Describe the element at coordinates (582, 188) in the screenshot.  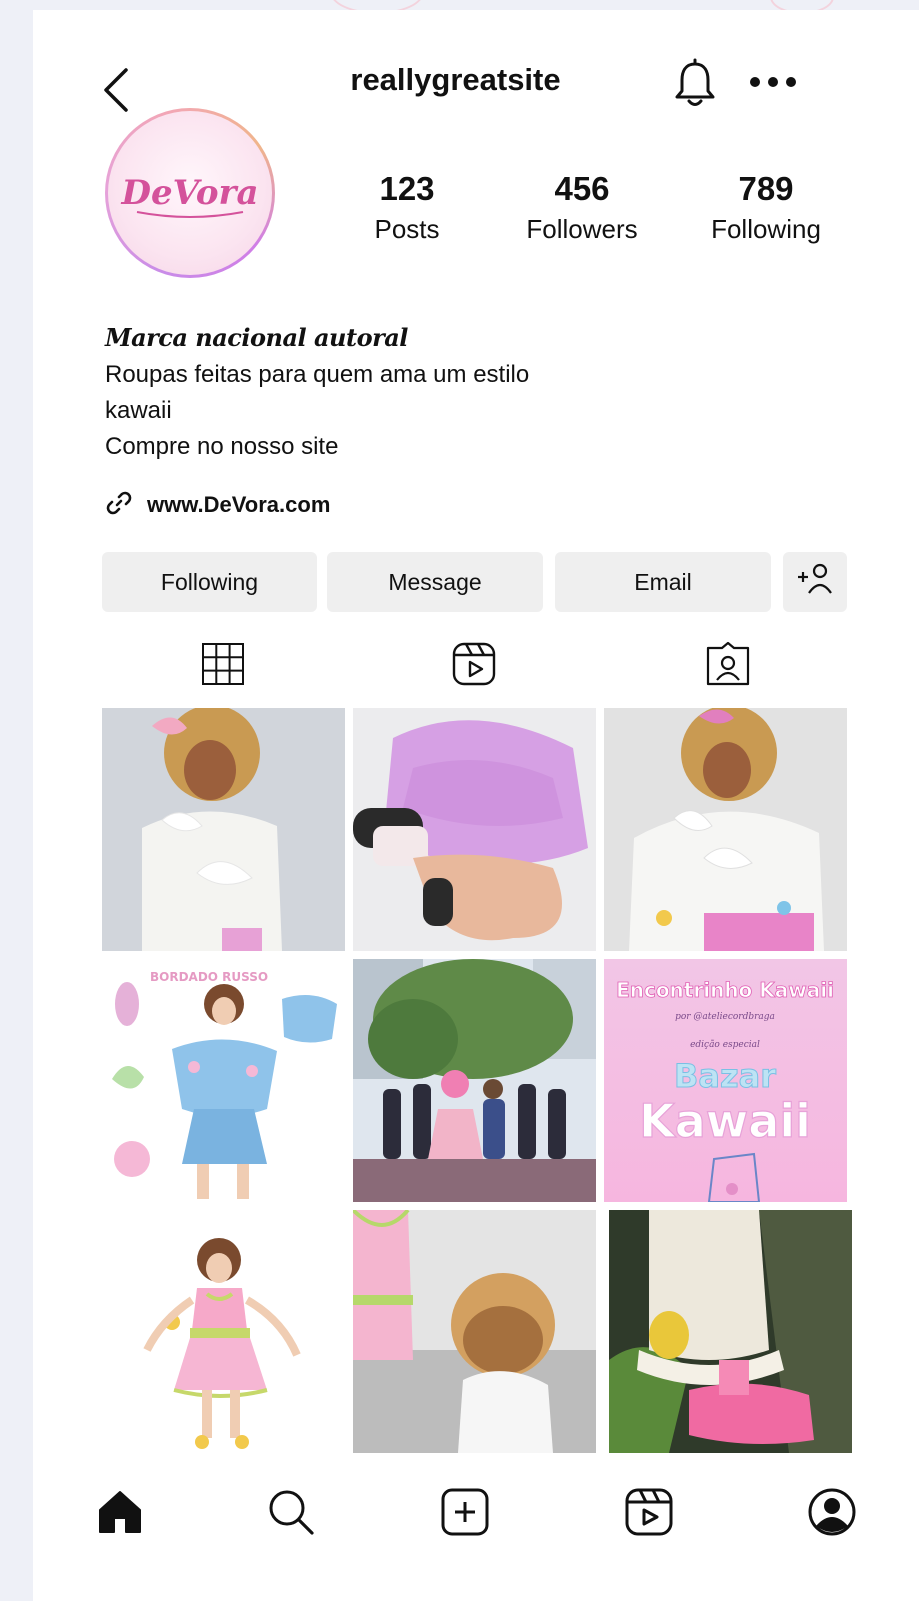
I see `stat-followers-value: 456` at that location.